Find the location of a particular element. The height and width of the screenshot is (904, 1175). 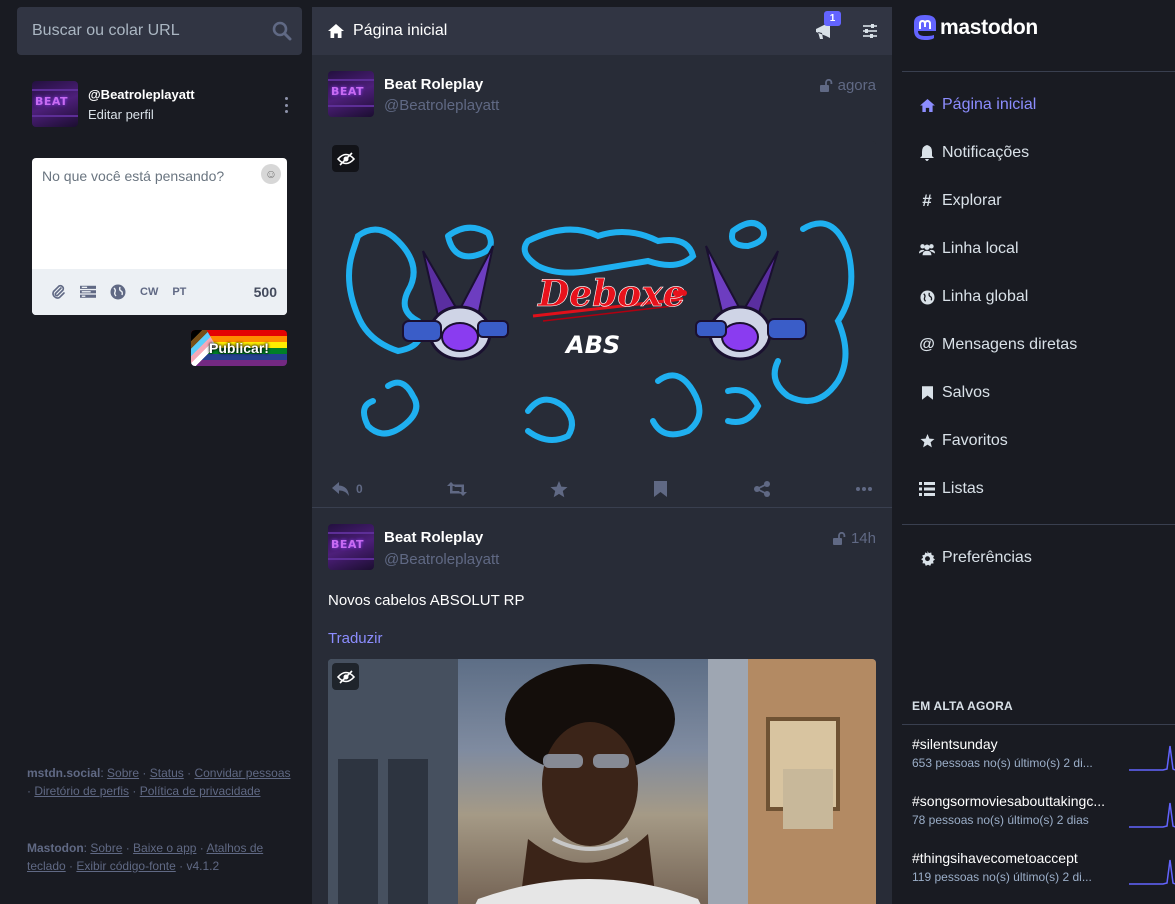

status-timestamp: 14h is located at coordinates (854, 538).